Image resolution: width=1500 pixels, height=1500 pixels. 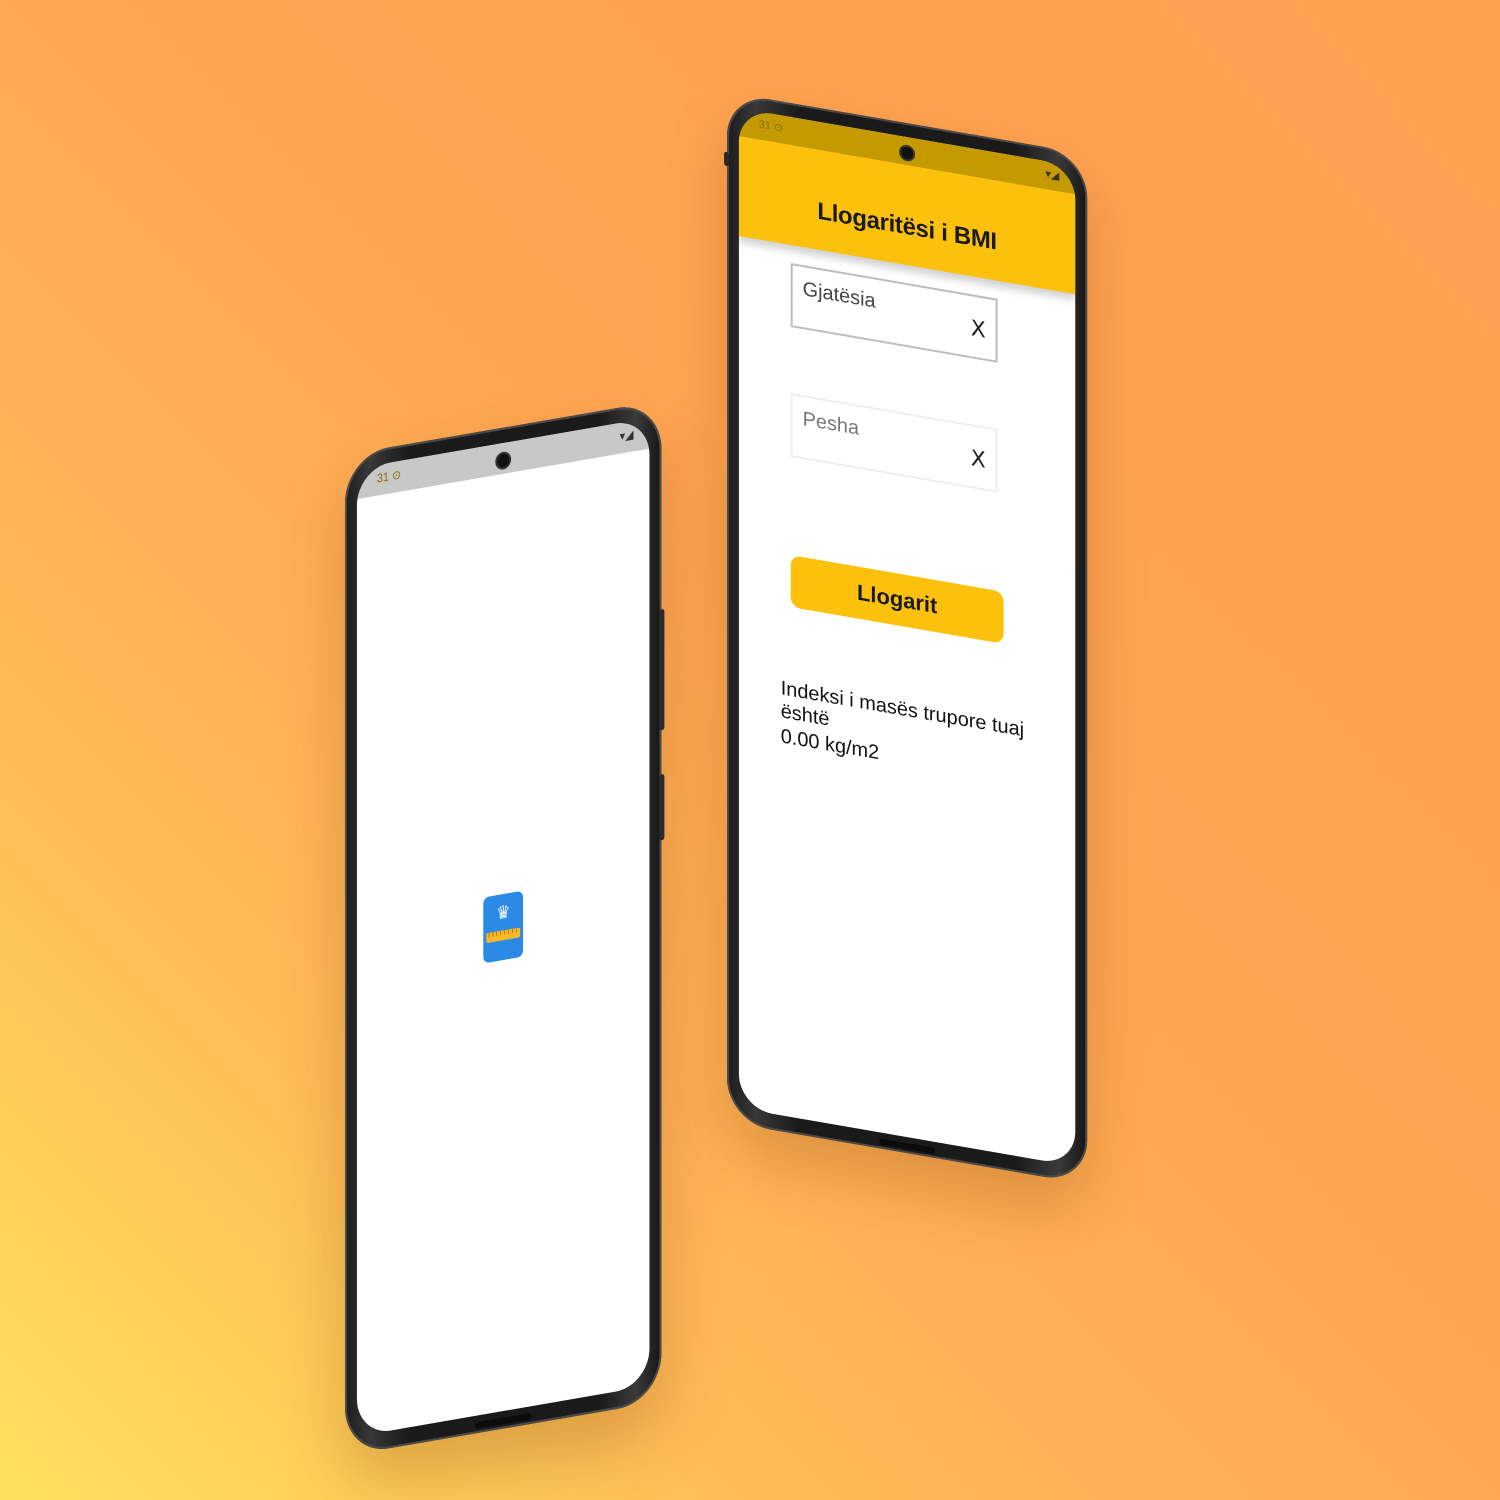 What do you see at coordinates (503, 935) in the screenshot?
I see `ruler-icon` at bounding box center [503, 935].